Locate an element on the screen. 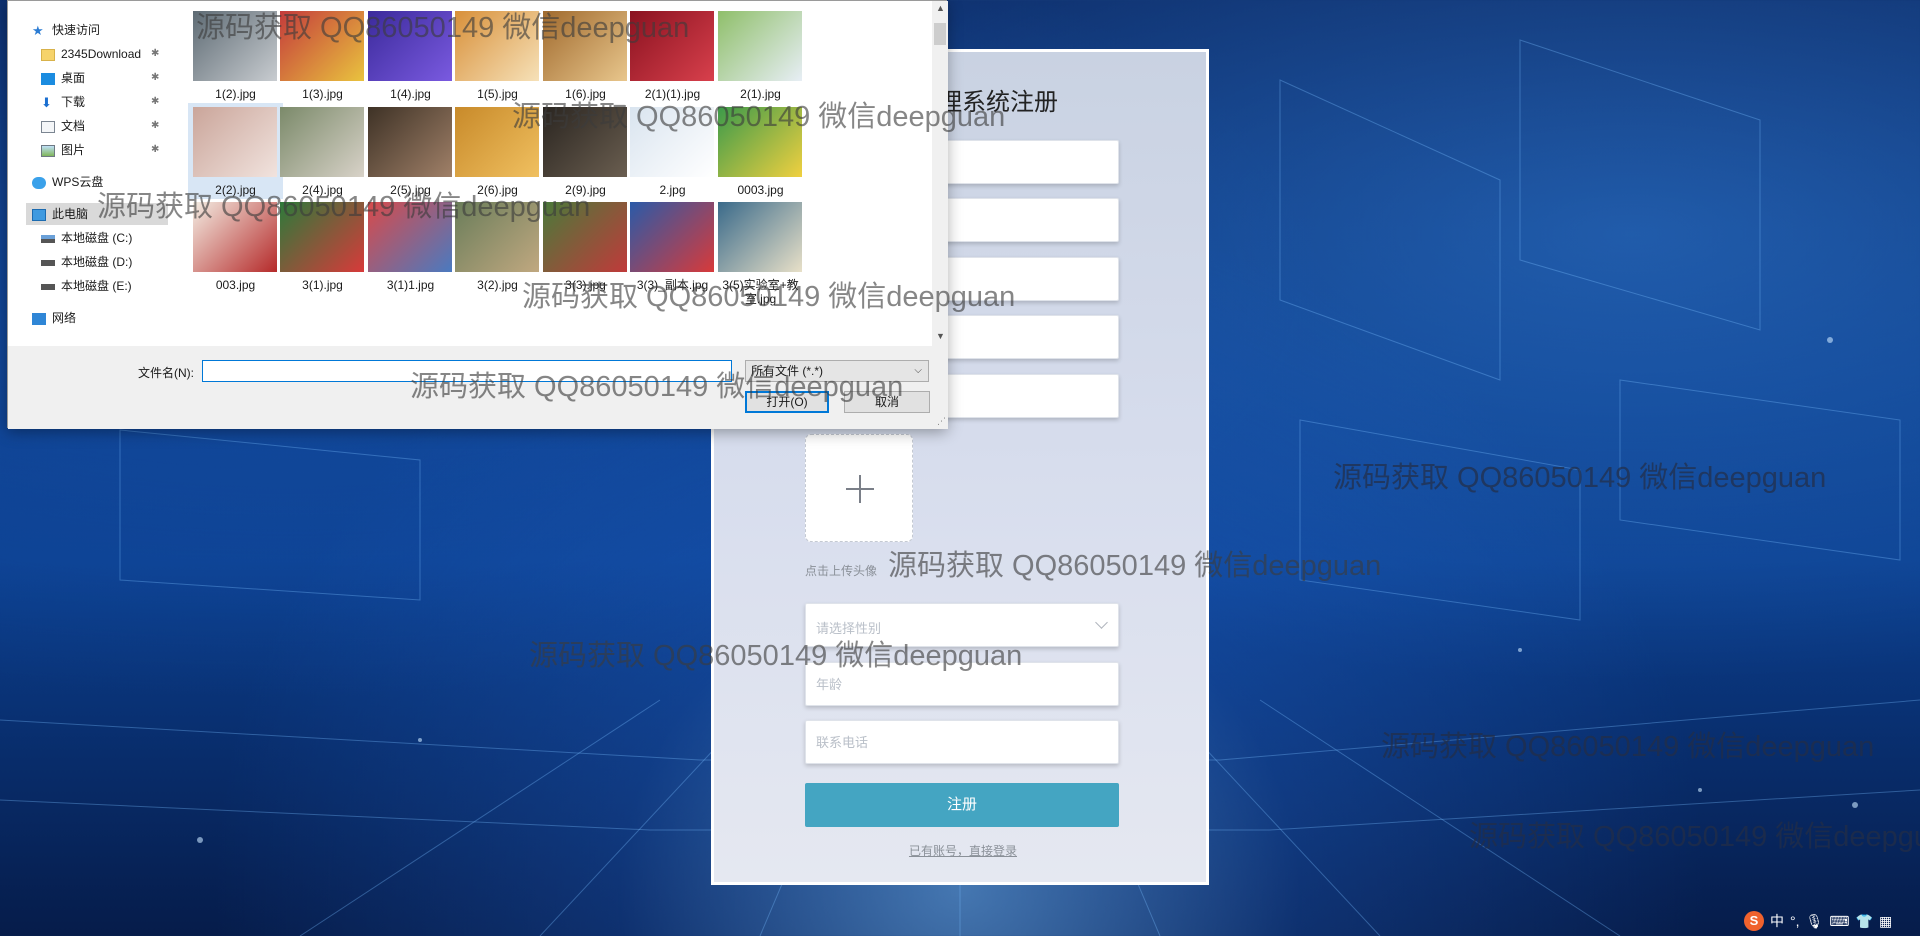 The image size is (1920, 936). nav-downloads: ⬇ 下载 is located at coordinates (63, 102).